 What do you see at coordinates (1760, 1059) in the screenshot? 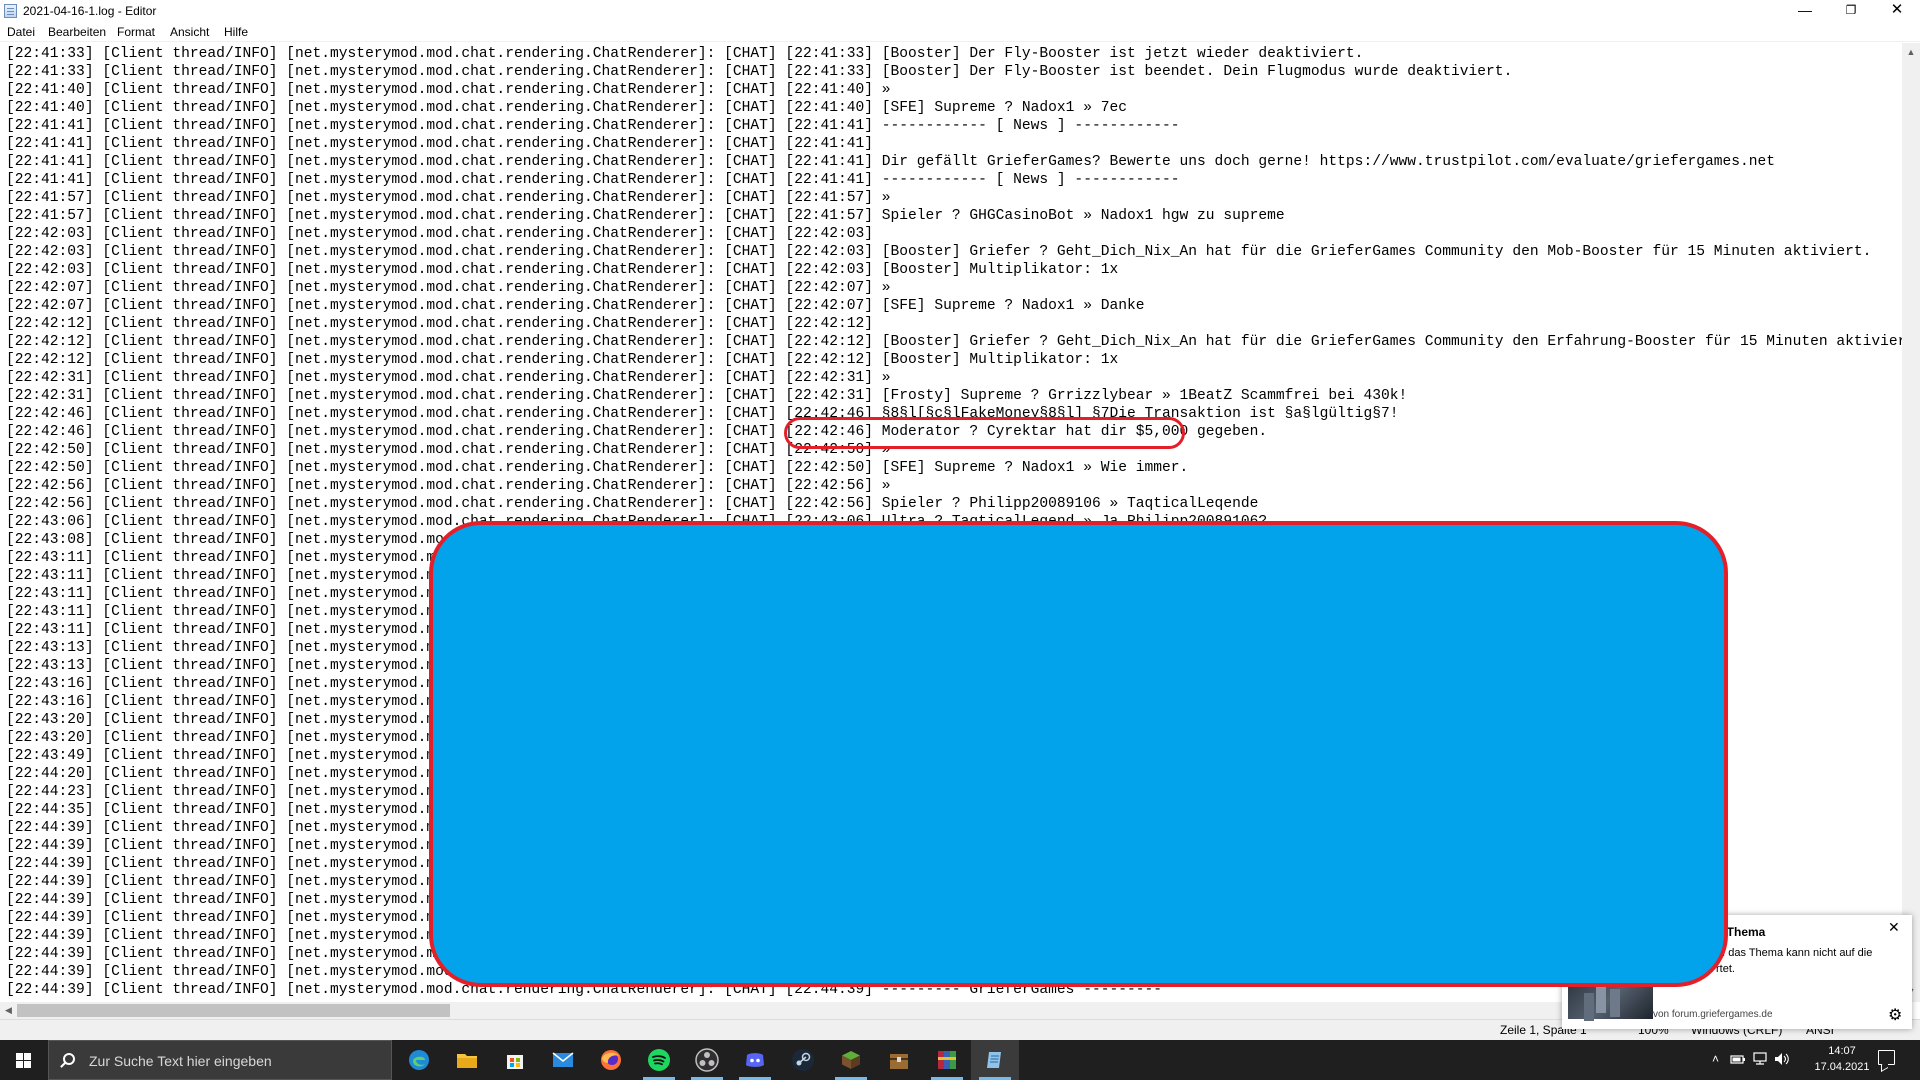
I see `network-icon` at bounding box center [1760, 1059].